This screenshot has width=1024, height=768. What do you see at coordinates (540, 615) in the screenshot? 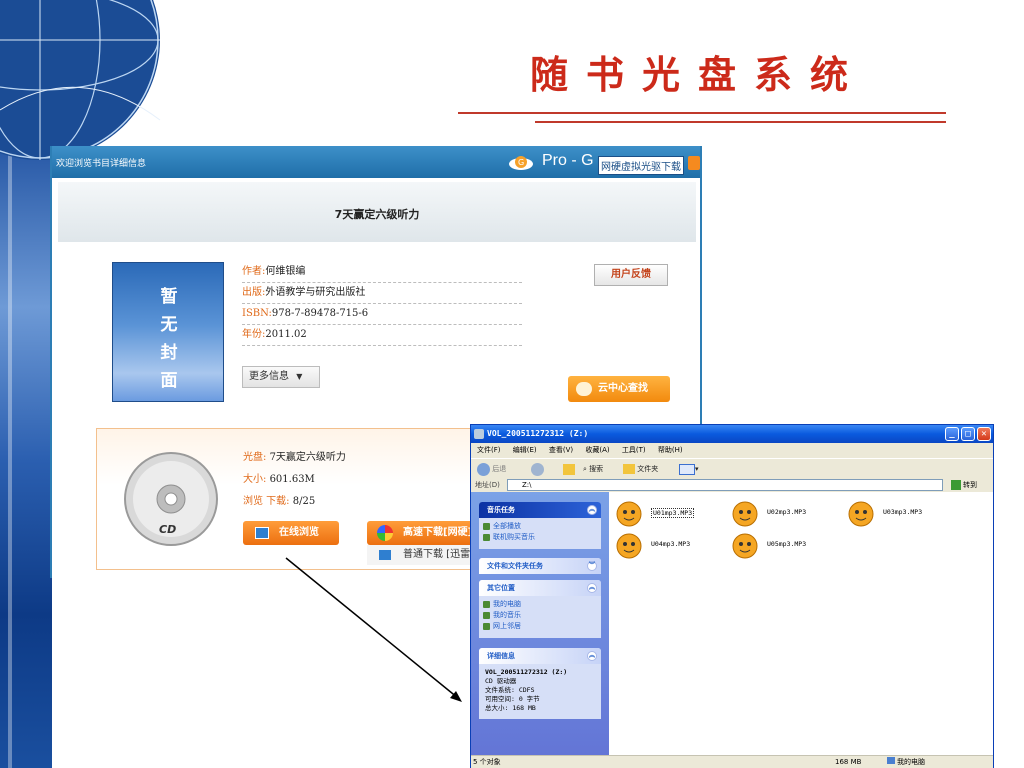
I see `my-music-link: 我的音乐` at bounding box center [540, 615].